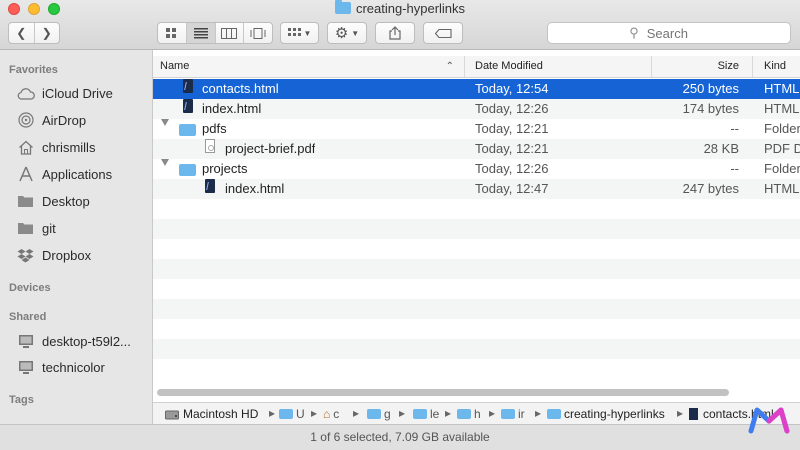 The width and height of the screenshot is (800, 450). What do you see at coordinates (49, 228) in the screenshot?
I see `sidebar-item-label: git` at bounding box center [49, 228].